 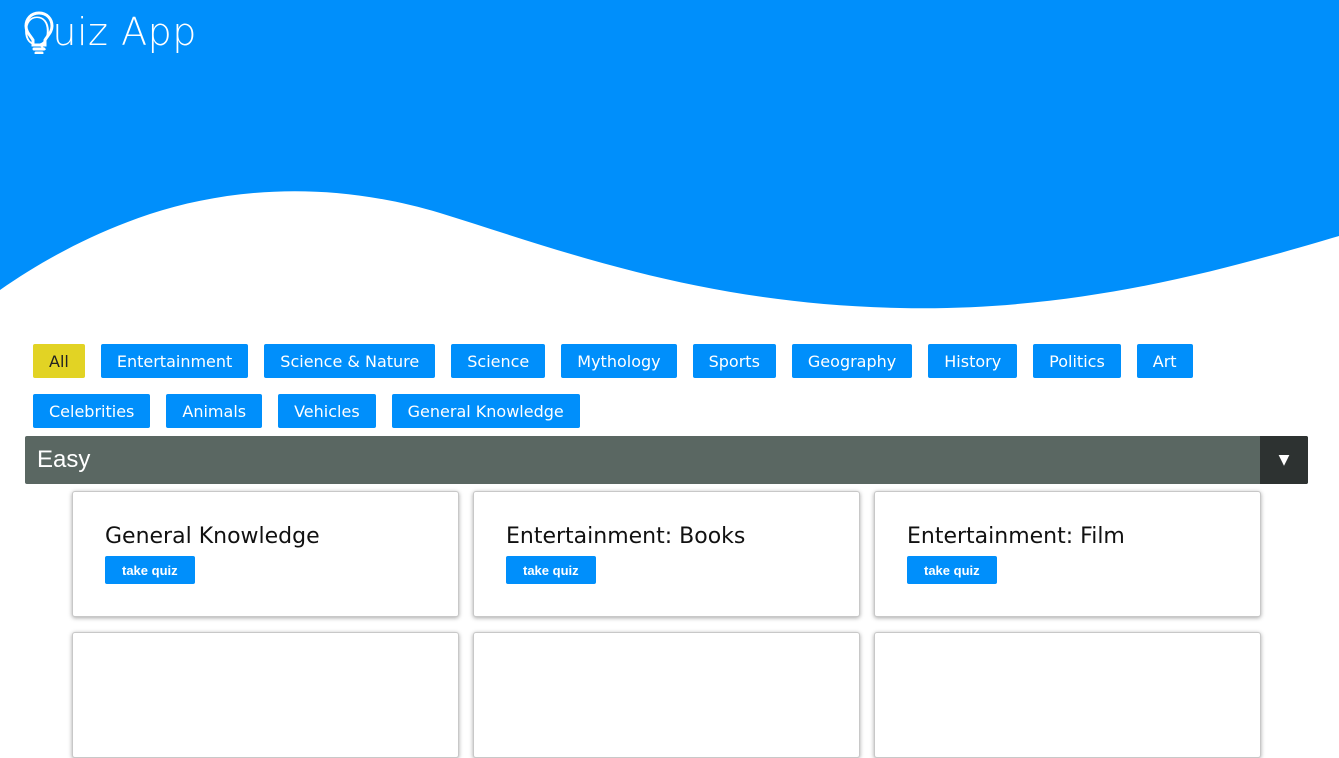 I want to click on quiz-card: General Knowledge take quiz, so click(x=265, y=554).